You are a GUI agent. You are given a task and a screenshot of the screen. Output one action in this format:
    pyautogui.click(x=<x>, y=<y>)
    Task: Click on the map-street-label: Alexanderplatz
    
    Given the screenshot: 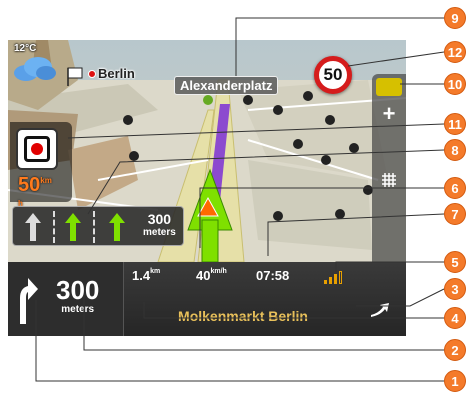 What is the action you would take?
    pyautogui.click(x=226, y=85)
    